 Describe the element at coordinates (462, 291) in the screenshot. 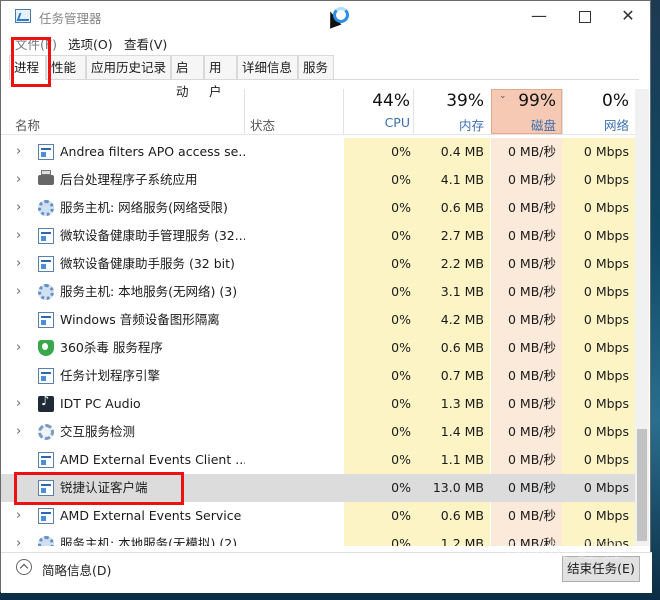

I see `process-memory: 3.1 MB` at that location.